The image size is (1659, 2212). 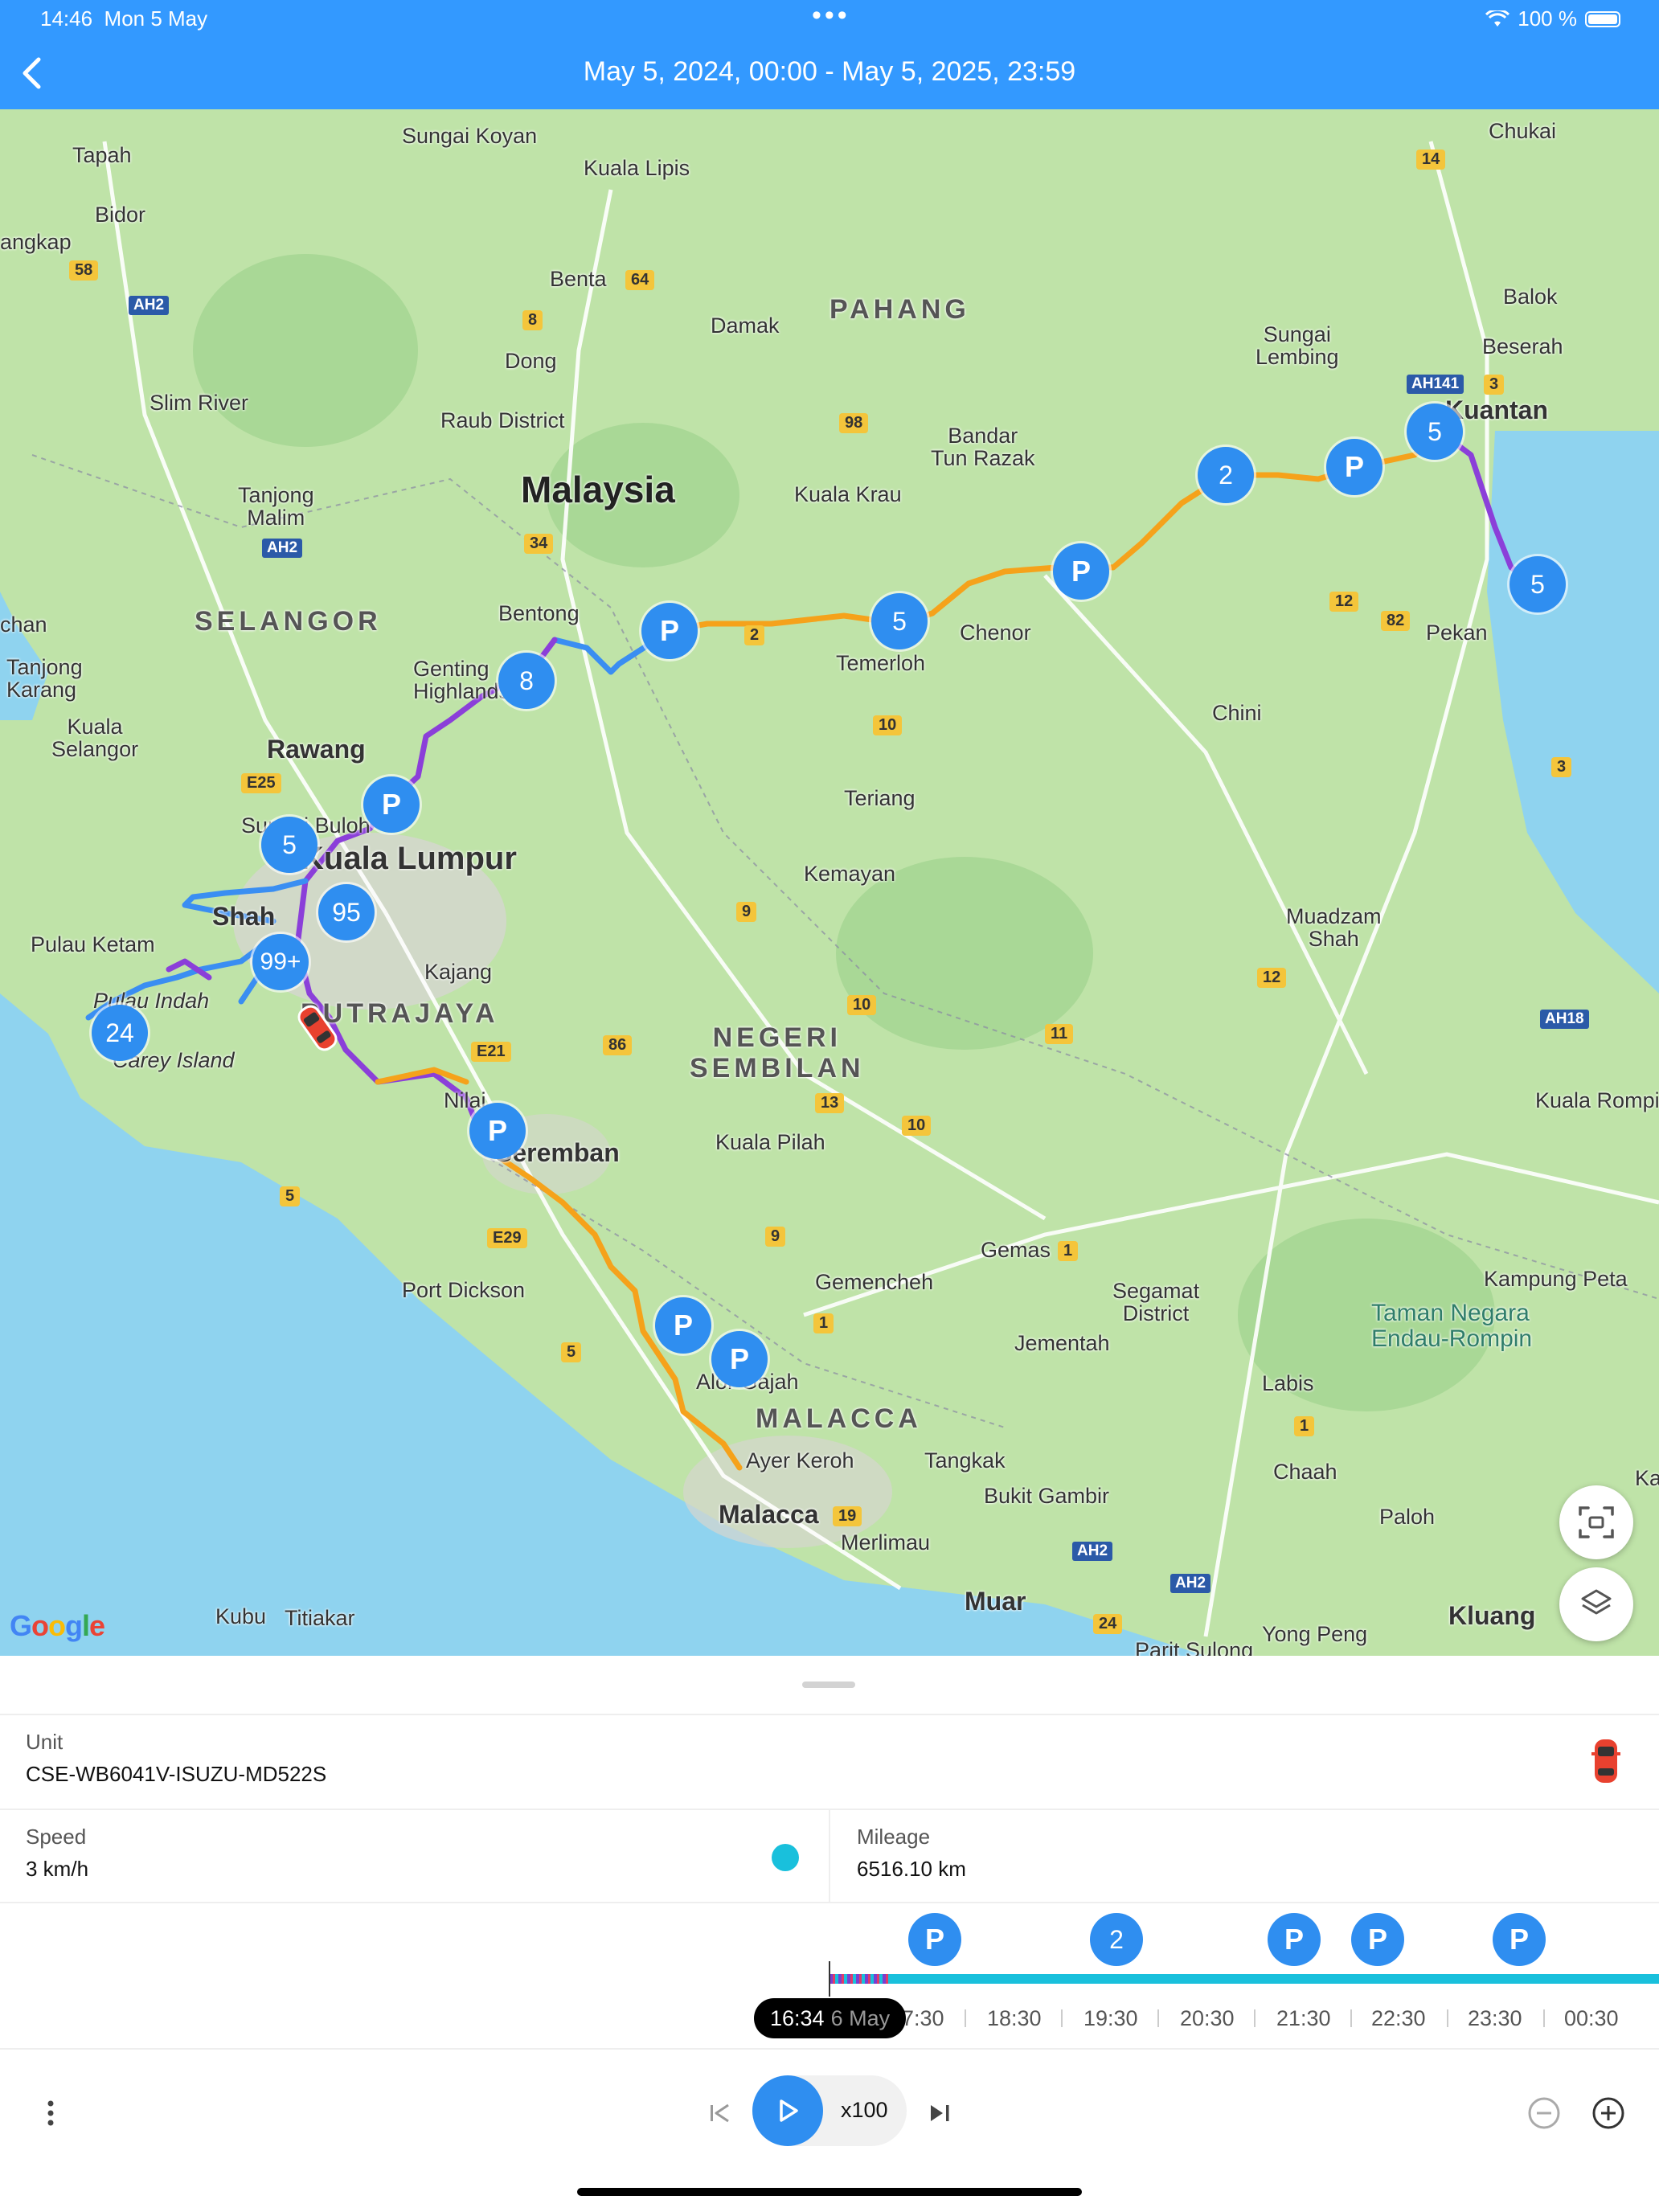 What do you see at coordinates (464, 1290) in the screenshot?
I see `place-label: Port Dickson` at bounding box center [464, 1290].